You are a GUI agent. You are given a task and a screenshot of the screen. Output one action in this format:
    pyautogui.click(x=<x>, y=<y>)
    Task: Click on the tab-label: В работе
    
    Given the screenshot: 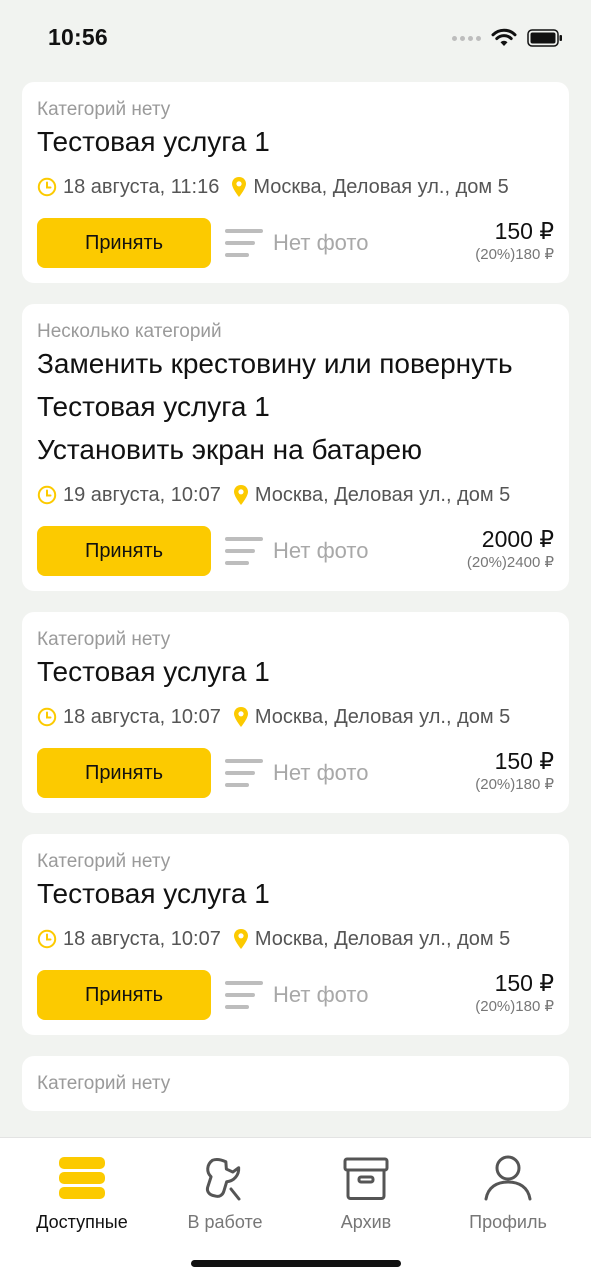 What is the action you would take?
    pyautogui.click(x=225, y=1222)
    